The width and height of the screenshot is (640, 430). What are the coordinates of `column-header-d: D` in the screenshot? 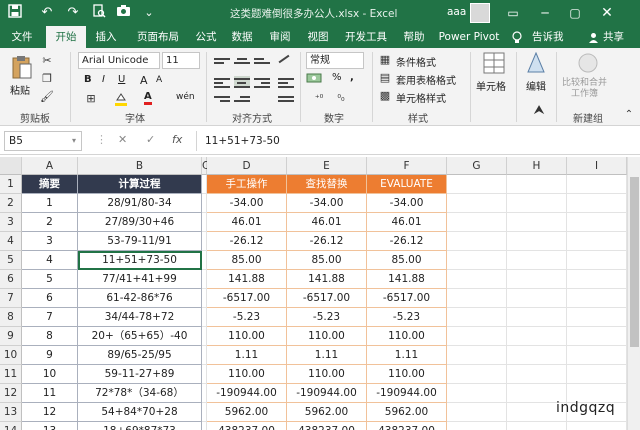 It's located at (247, 166).